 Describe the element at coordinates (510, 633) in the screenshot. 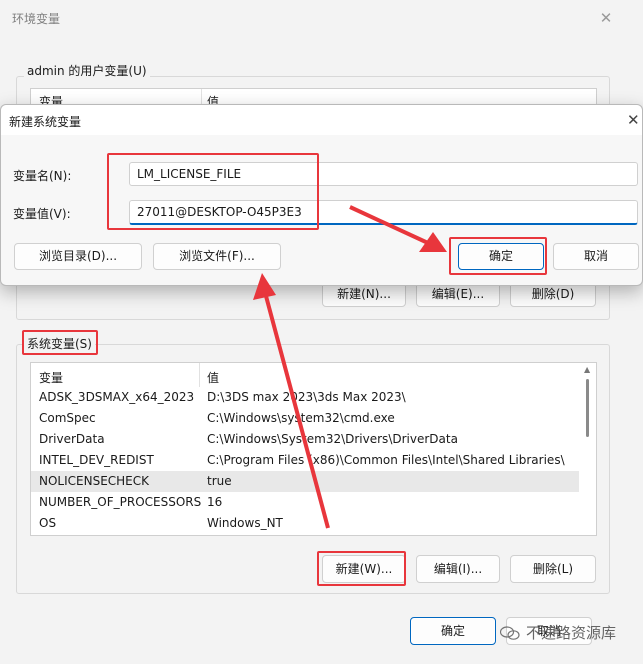

I see `wechat-icon` at that location.